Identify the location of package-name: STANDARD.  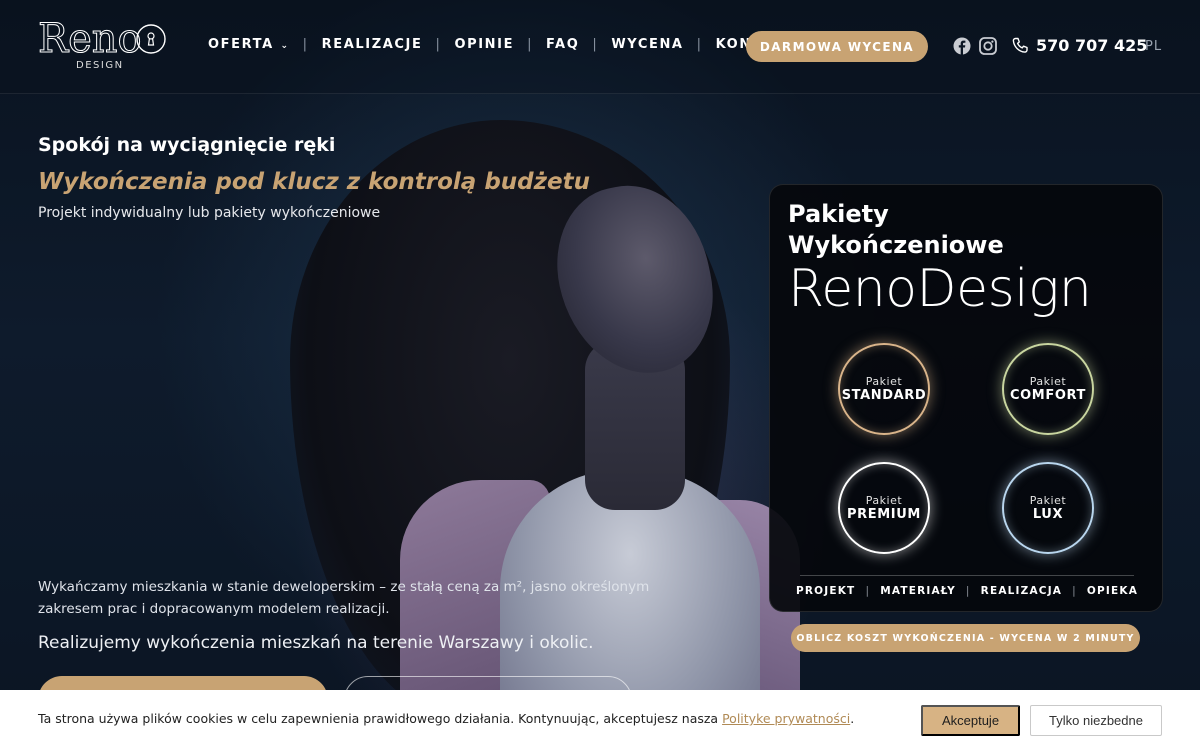
(884, 395).